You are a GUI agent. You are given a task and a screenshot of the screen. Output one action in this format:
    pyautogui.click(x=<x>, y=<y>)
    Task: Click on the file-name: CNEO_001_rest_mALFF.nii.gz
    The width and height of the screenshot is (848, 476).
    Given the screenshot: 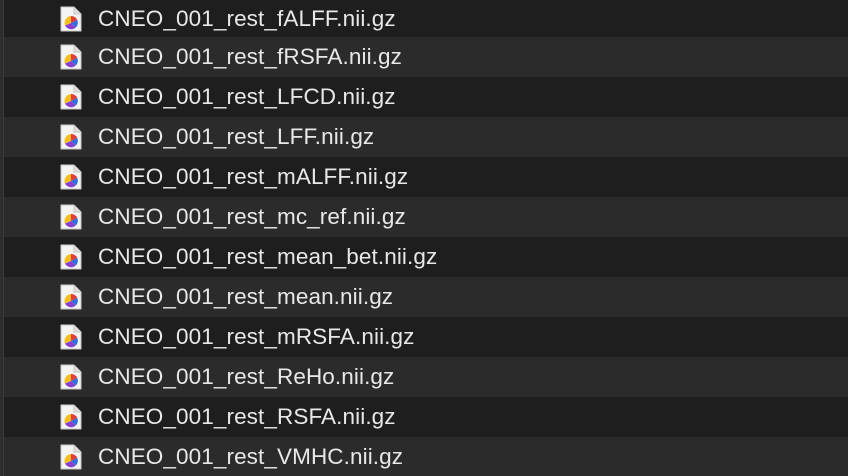 What is the action you would take?
    pyautogui.click(x=253, y=176)
    